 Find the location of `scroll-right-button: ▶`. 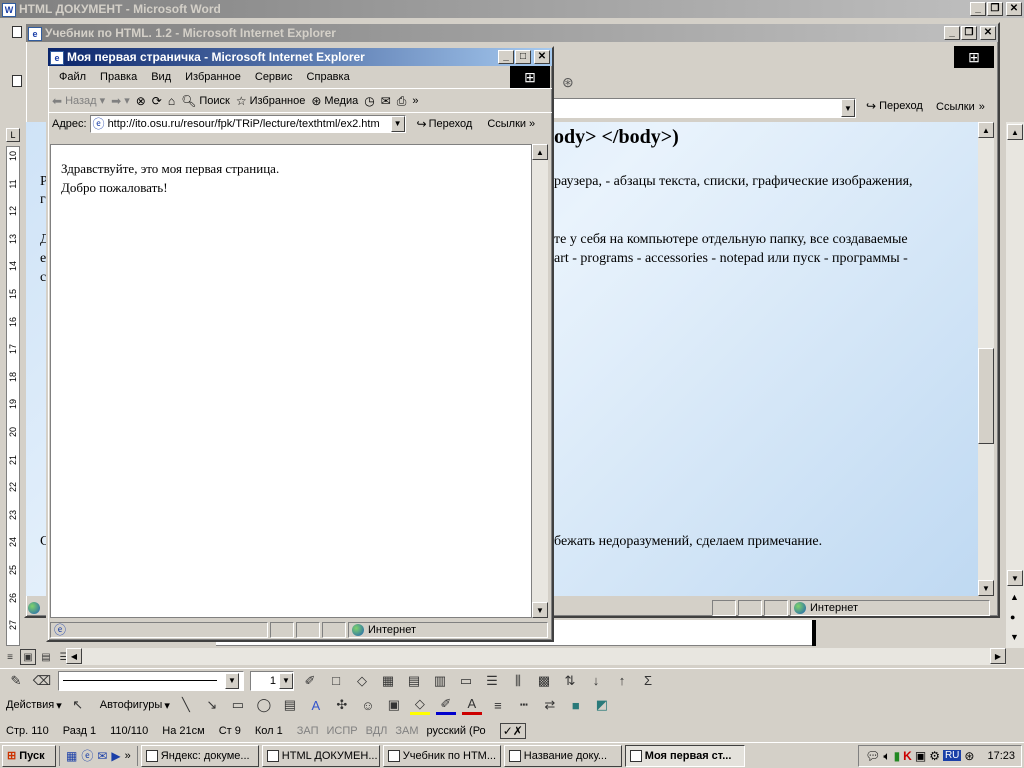

scroll-right-button: ▶ is located at coordinates (998, 656).